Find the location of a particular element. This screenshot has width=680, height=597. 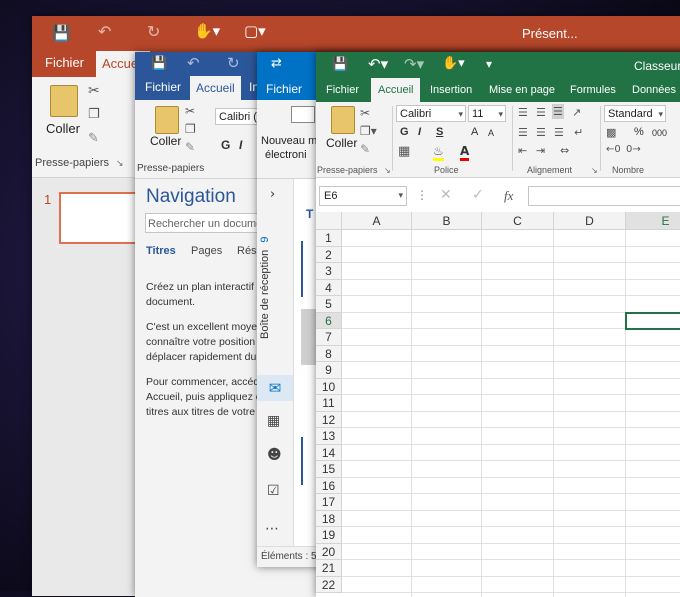

row-header-18: 18 is located at coordinates (329, 518).